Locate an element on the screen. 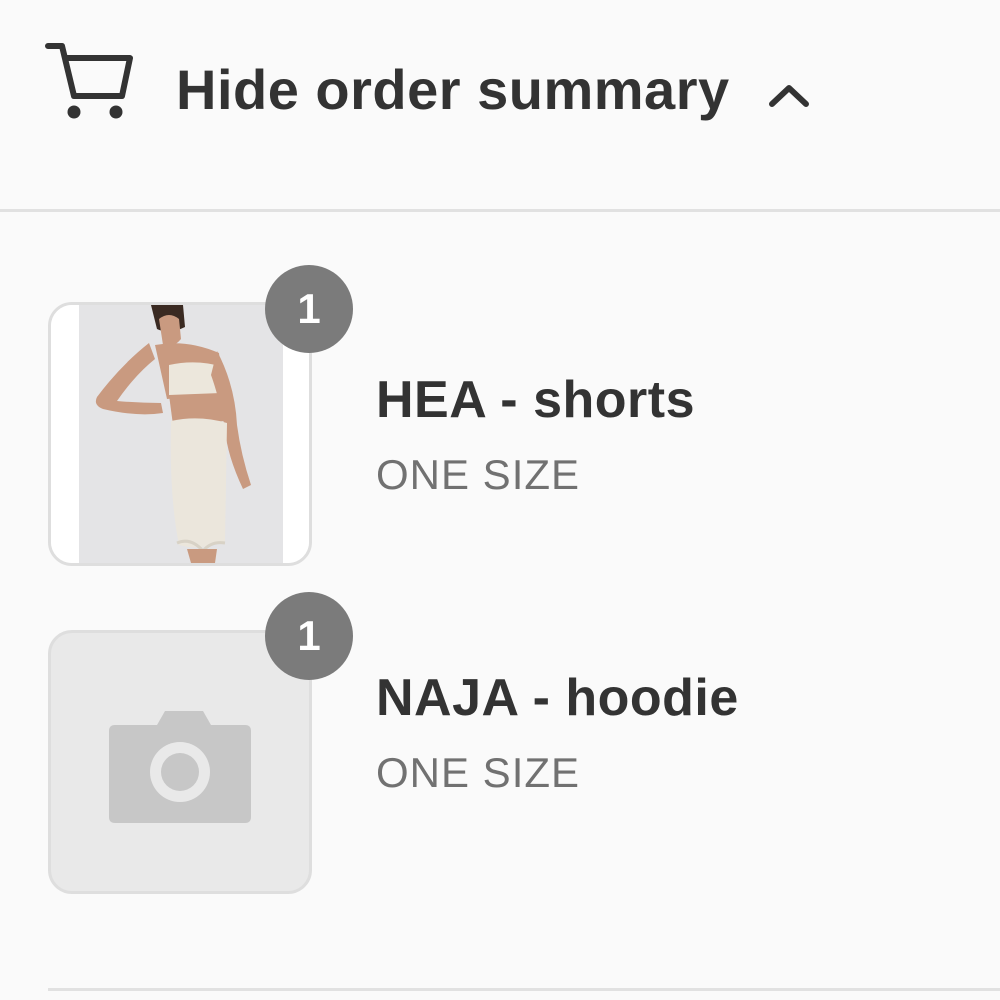 The height and width of the screenshot is (1000, 1000). divider is located at coordinates (524, 989).